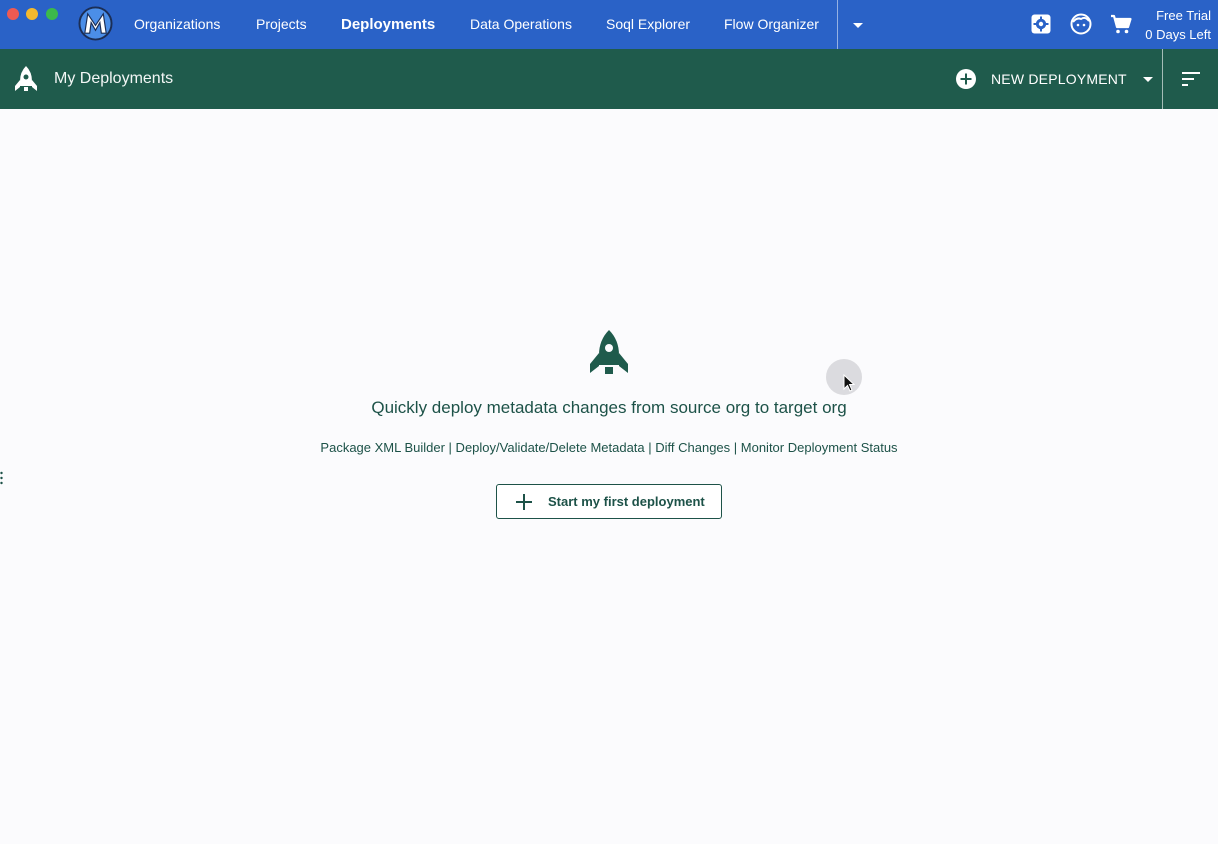 The image size is (1218, 844). Describe the element at coordinates (858, 25) in the screenshot. I see `caret-down-icon` at that location.